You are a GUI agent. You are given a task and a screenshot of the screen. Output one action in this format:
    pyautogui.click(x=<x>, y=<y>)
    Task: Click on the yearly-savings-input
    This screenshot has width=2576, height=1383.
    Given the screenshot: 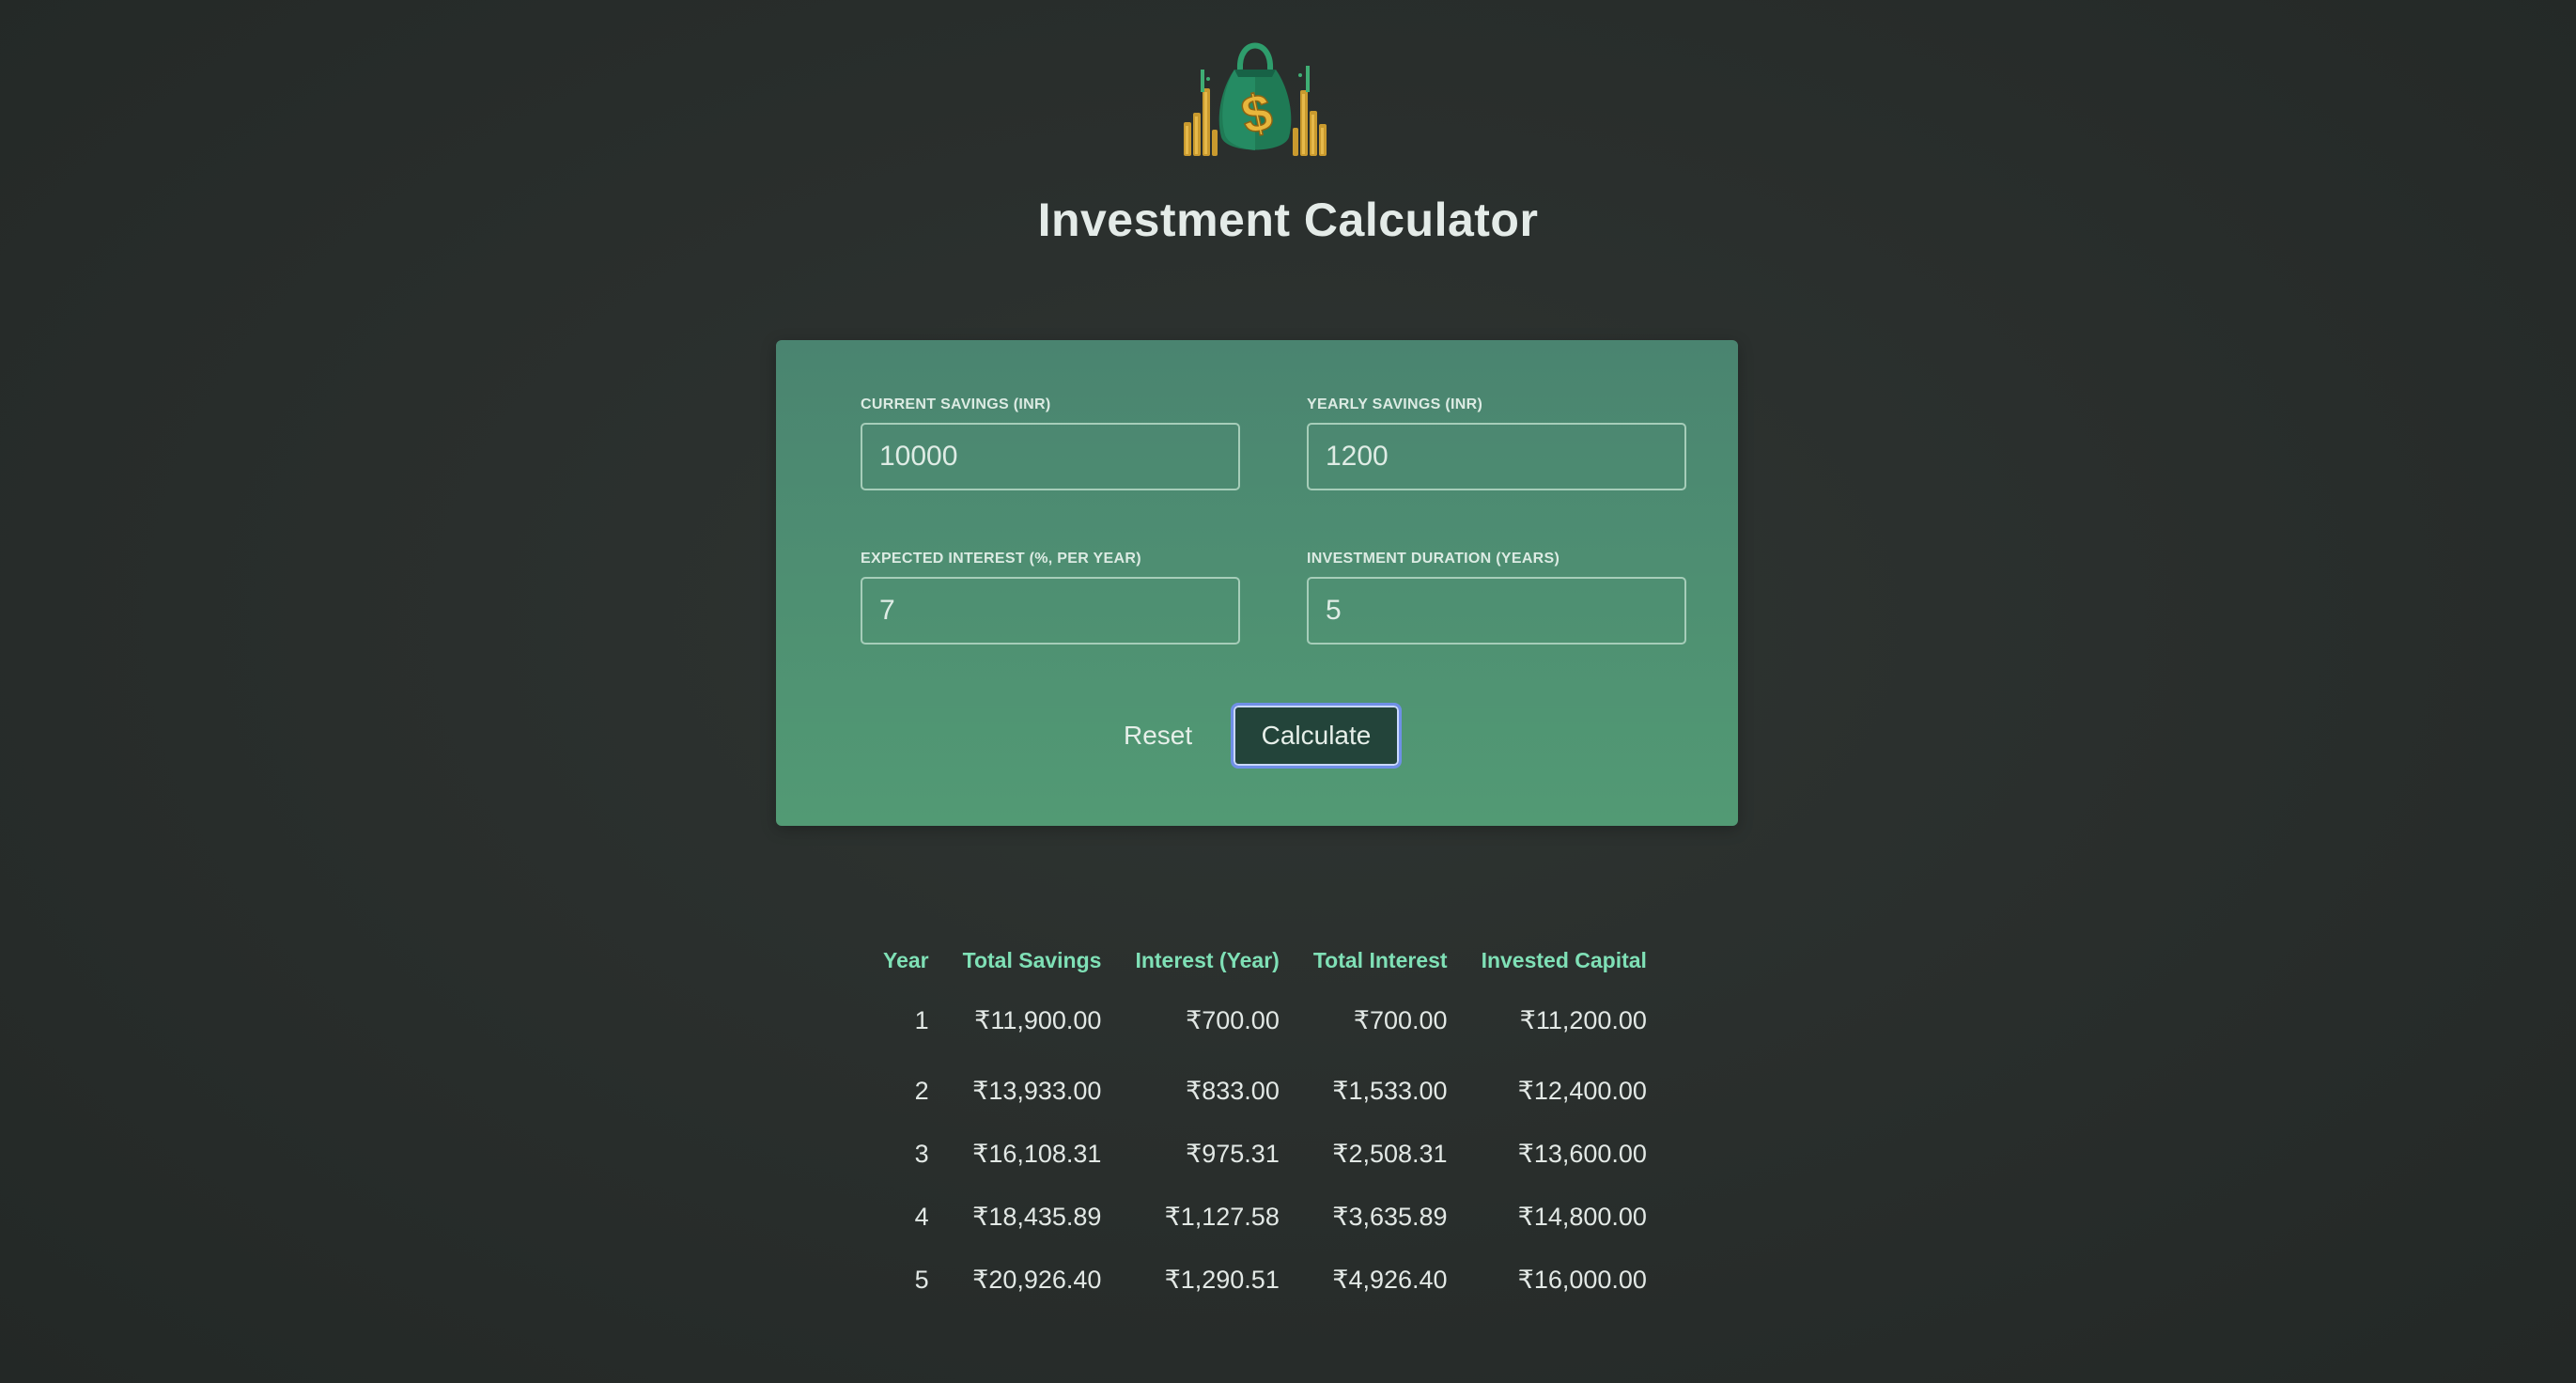 What is the action you would take?
    pyautogui.click(x=1497, y=457)
    